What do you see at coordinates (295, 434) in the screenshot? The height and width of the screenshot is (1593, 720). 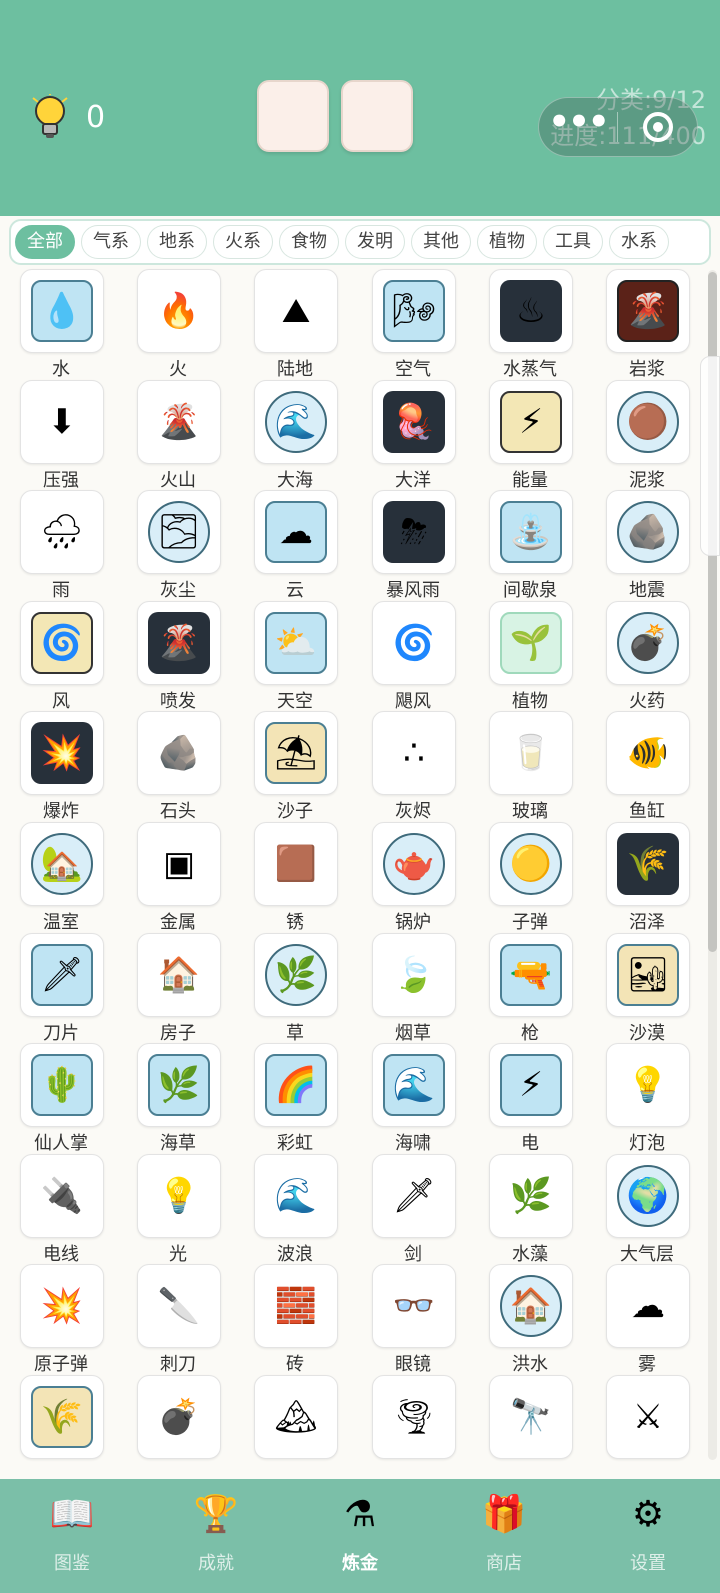 I see `element-item: 🌊 大海` at bounding box center [295, 434].